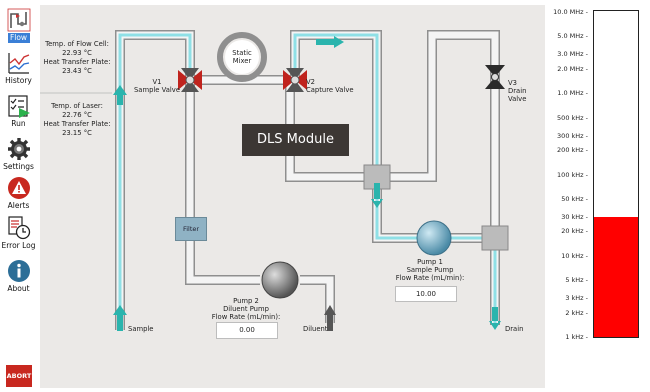 Image resolution: width=650 pixels, height=392 pixels. Describe the element at coordinates (495, 77) in the screenshot. I see `valve-v3` at that location.